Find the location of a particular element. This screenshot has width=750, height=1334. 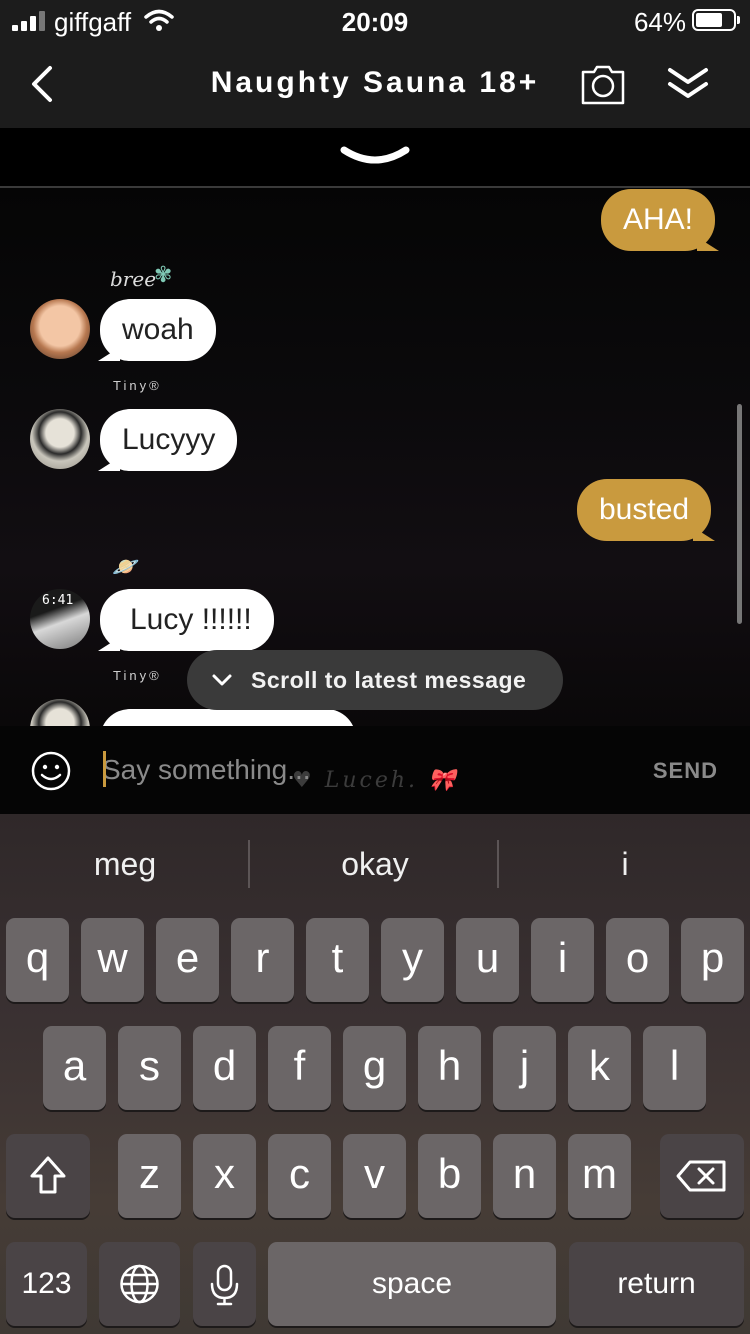

key-label: h is located at coordinates (449, 1065).